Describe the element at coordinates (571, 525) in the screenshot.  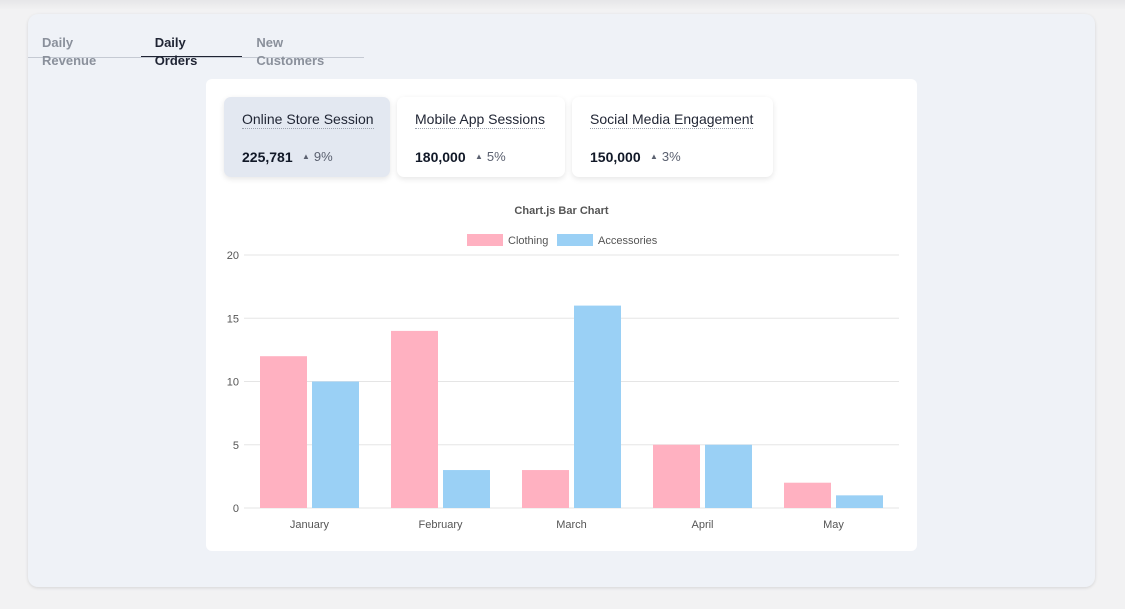
I see `x-tick-label: March` at that location.